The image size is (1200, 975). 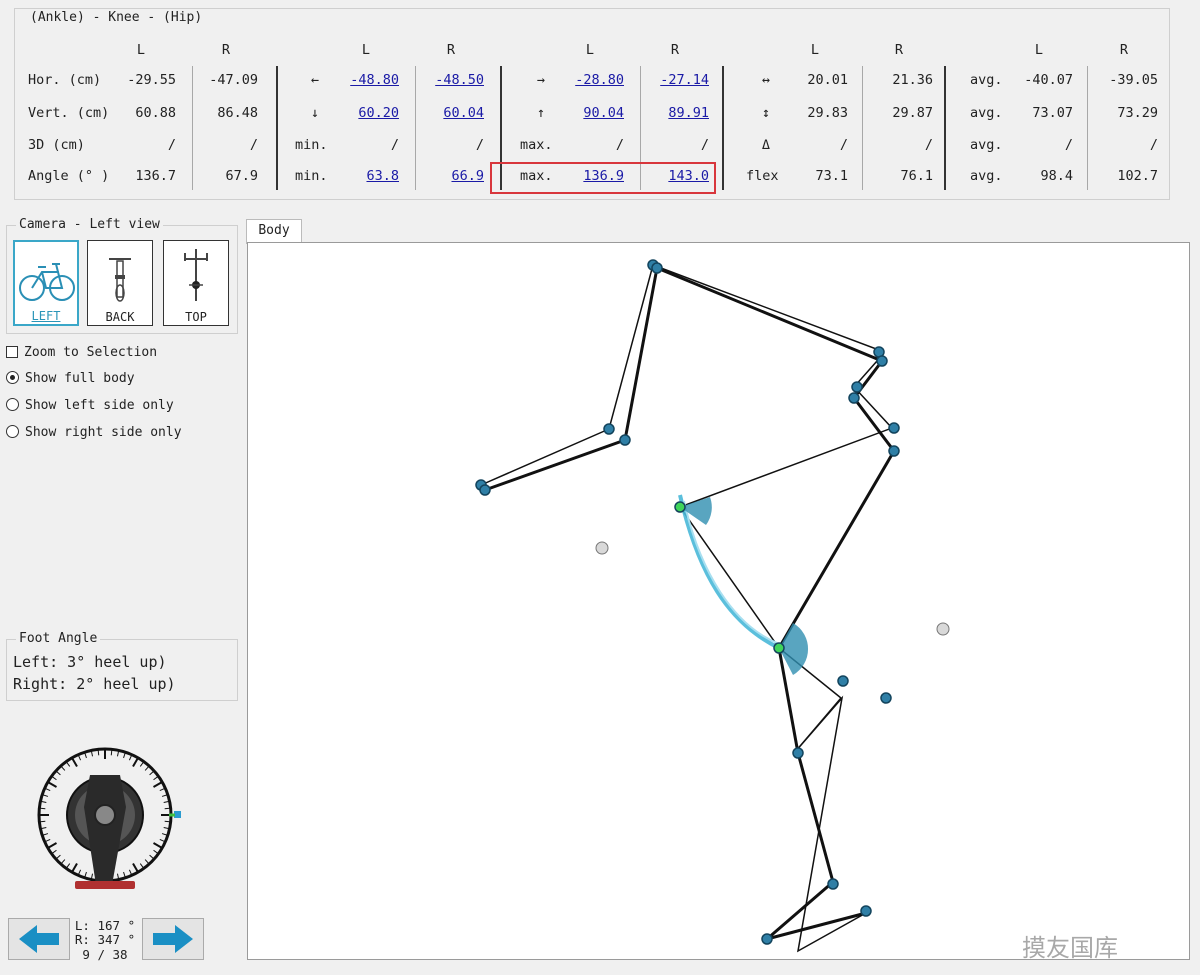 What do you see at coordinates (680, 507) in the screenshot?
I see `hip-joint` at bounding box center [680, 507].